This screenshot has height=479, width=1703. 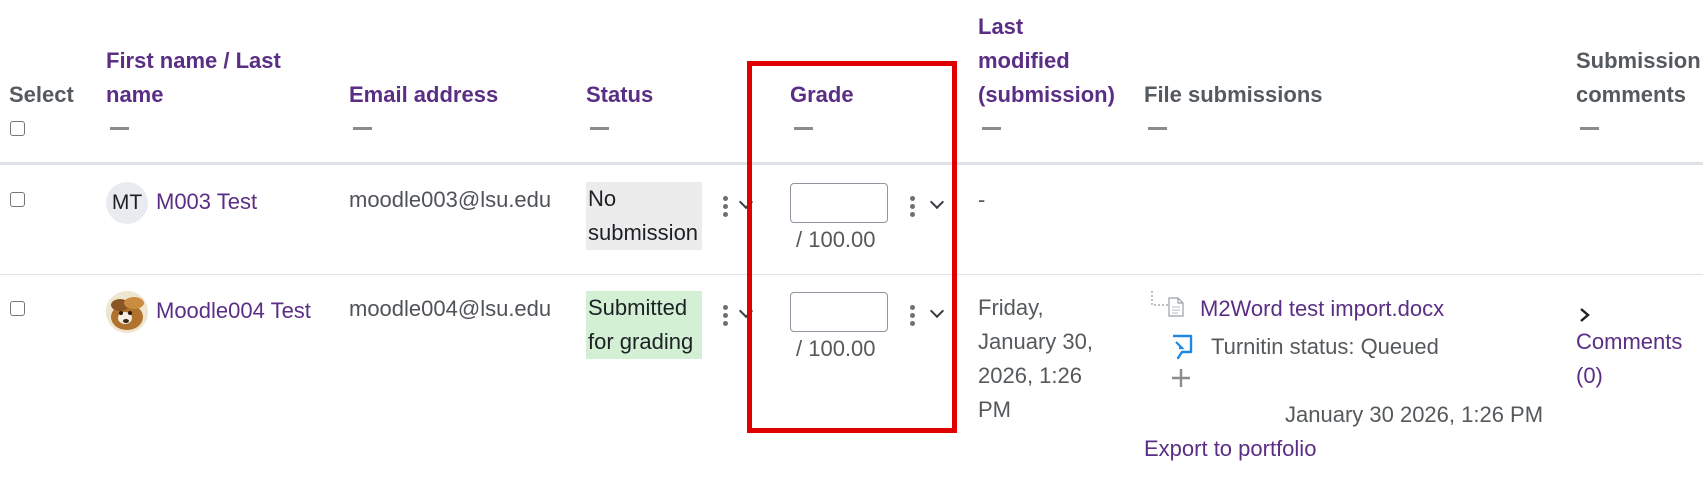 What do you see at coordinates (1638, 78) in the screenshot?
I see `header-submission-comments: Submission comments` at bounding box center [1638, 78].